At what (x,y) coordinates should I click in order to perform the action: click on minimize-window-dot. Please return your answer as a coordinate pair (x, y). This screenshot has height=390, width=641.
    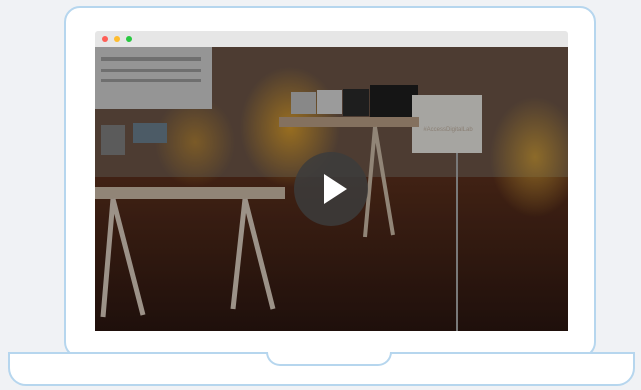
    Looking at the image, I should click on (117, 39).